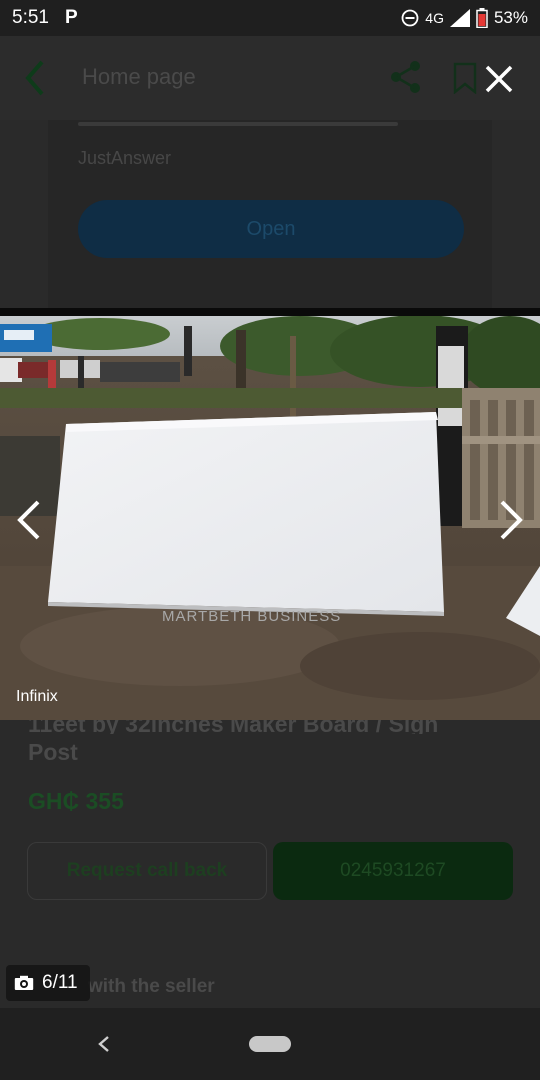 This screenshot has width=540, height=1080. I want to click on battery-icon, so click(482, 18).